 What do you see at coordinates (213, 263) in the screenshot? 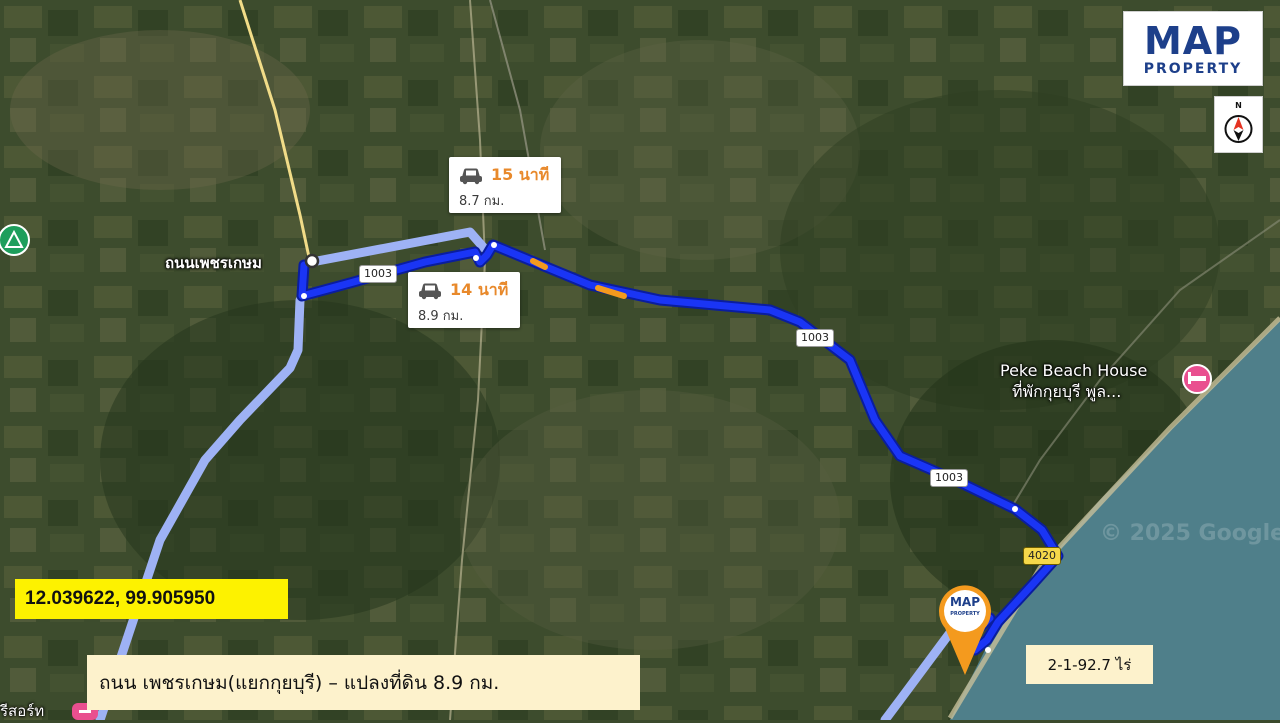
I see `origin-road-label: ถนนเพชรเกษม` at bounding box center [213, 263].